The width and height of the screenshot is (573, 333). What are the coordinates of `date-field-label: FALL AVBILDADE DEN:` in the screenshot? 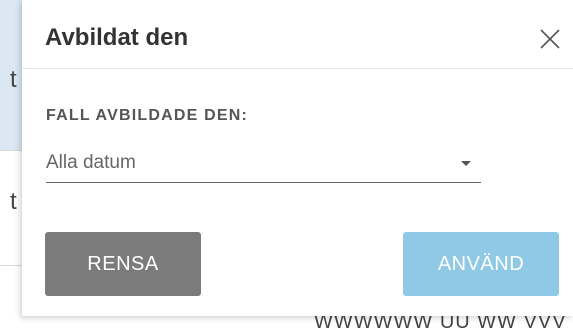 It's located at (147, 115).